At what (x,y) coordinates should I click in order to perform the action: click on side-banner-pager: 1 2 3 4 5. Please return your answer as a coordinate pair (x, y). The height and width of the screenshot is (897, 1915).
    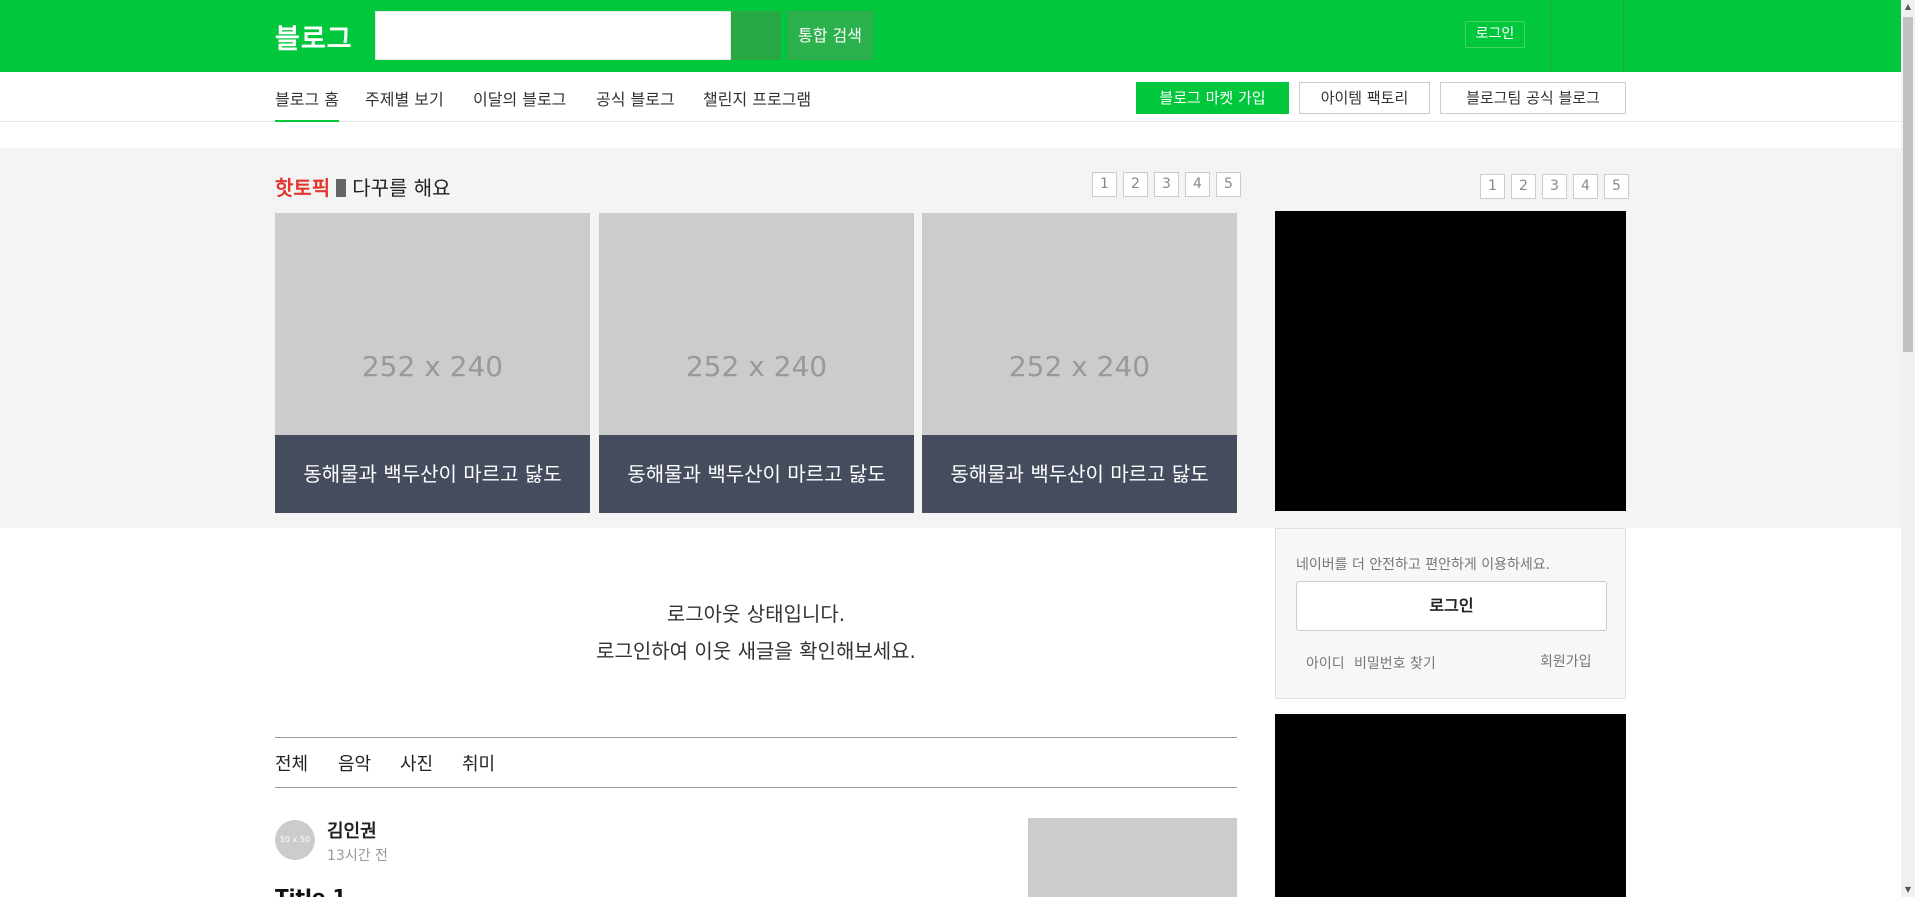
    Looking at the image, I should click on (1554, 186).